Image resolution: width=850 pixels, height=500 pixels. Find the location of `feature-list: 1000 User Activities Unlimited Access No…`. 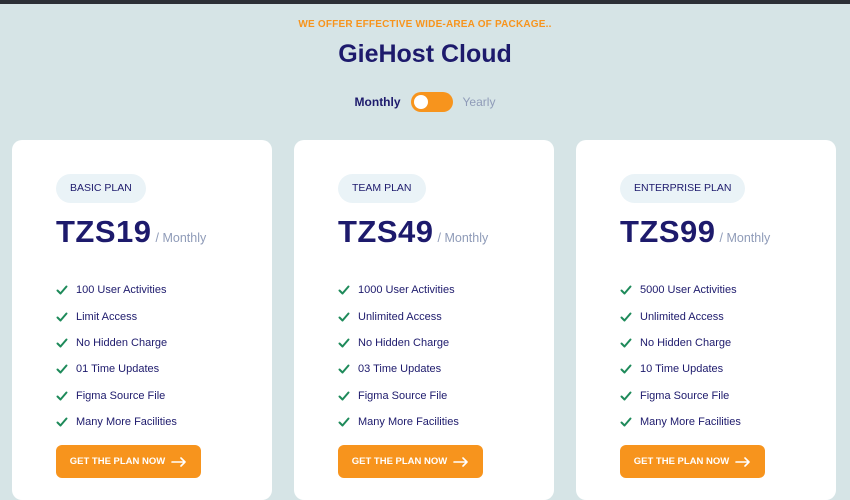

feature-list: 1000 User Activities Unlimited Access No… is located at coordinates (398, 356).